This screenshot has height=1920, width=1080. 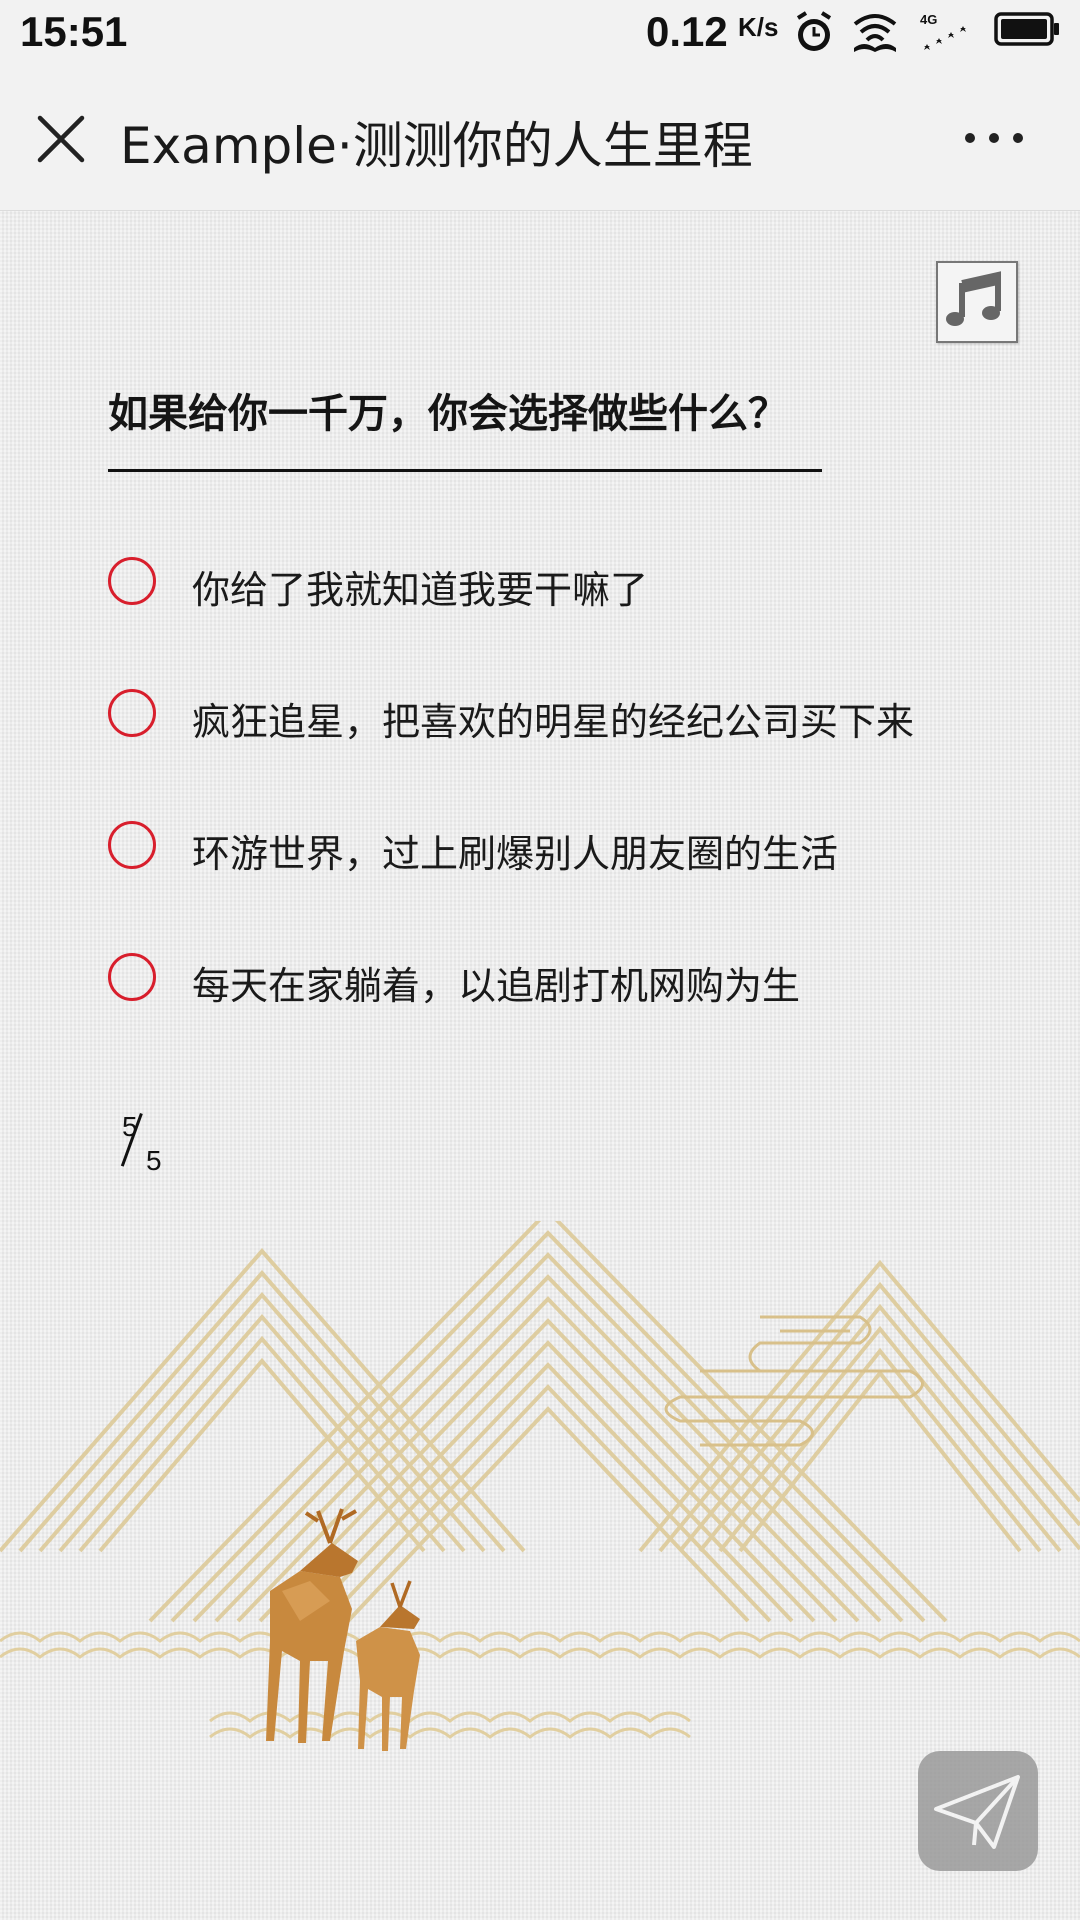 I want to click on page-title: Example·测测你的人生里程, so click(x=436, y=146).